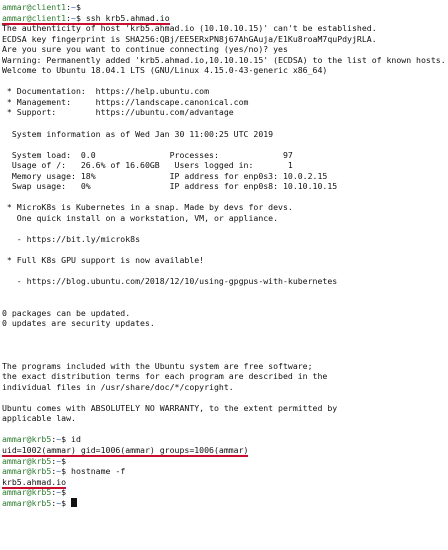 The image size is (448, 550). I want to click on command-text: id, so click(76, 439).